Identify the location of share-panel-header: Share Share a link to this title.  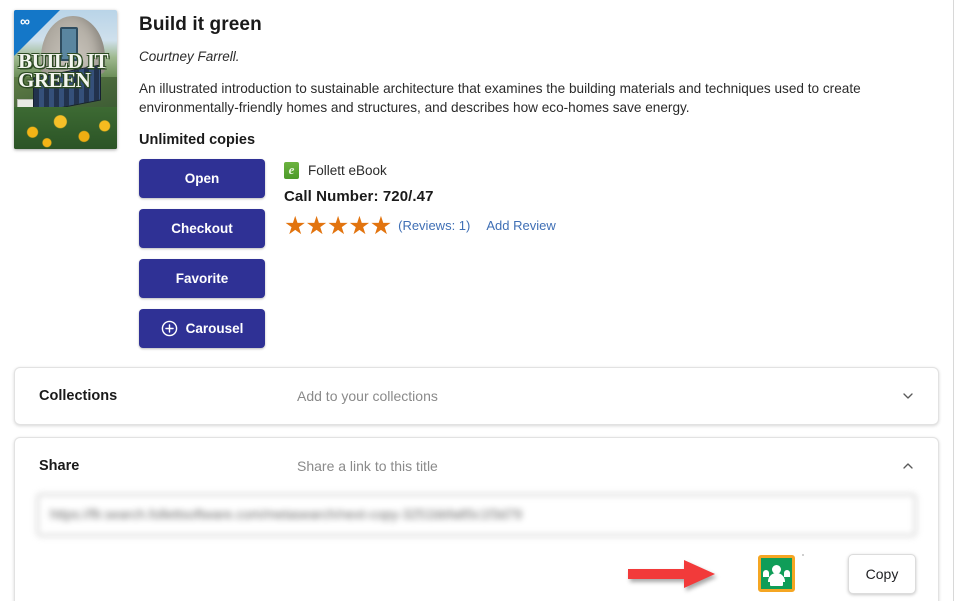
(476, 466).